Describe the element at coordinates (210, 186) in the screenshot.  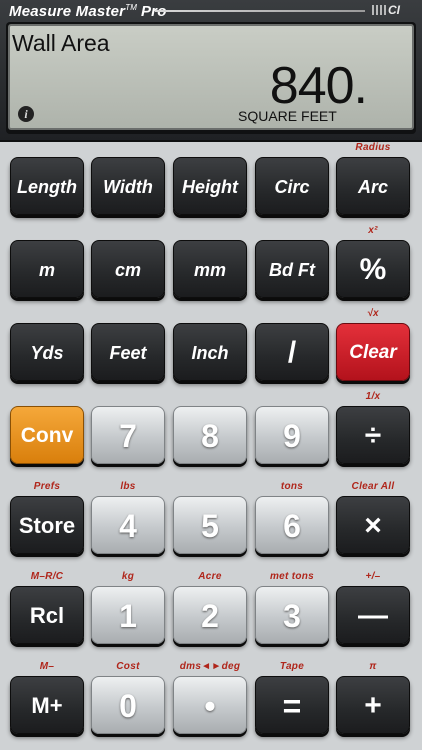
I see `height-button: Height` at that location.